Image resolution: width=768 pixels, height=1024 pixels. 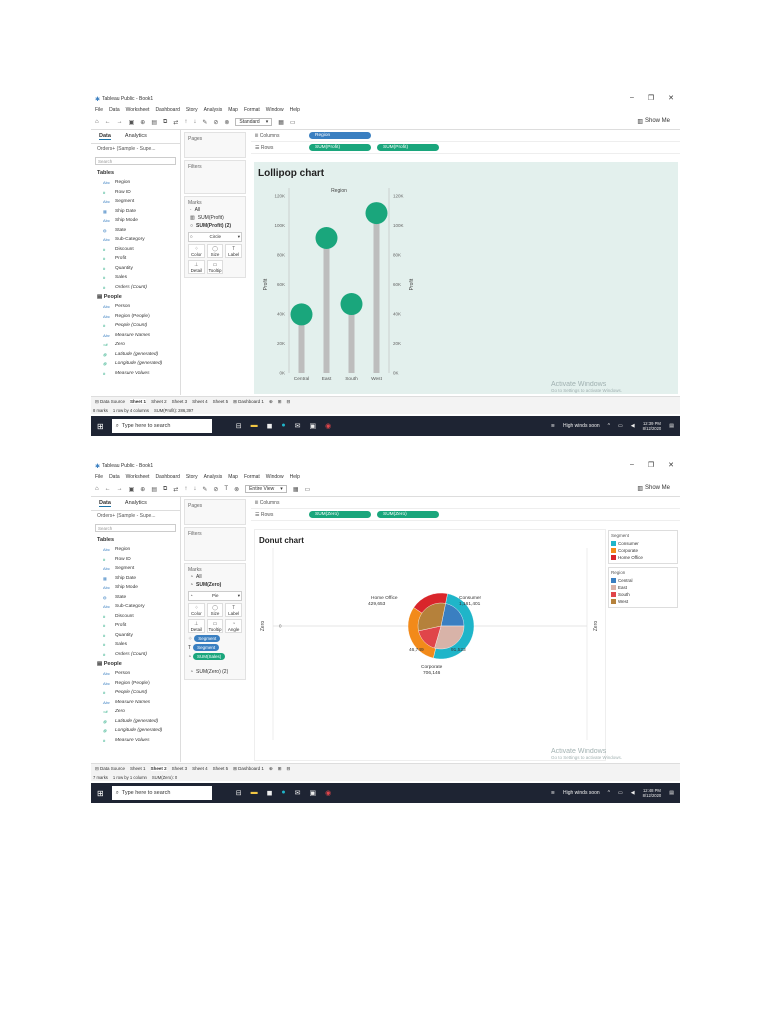 What do you see at coordinates (206, 647) in the screenshot?
I see `segment-label-pill: Segment` at bounding box center [206, 647].